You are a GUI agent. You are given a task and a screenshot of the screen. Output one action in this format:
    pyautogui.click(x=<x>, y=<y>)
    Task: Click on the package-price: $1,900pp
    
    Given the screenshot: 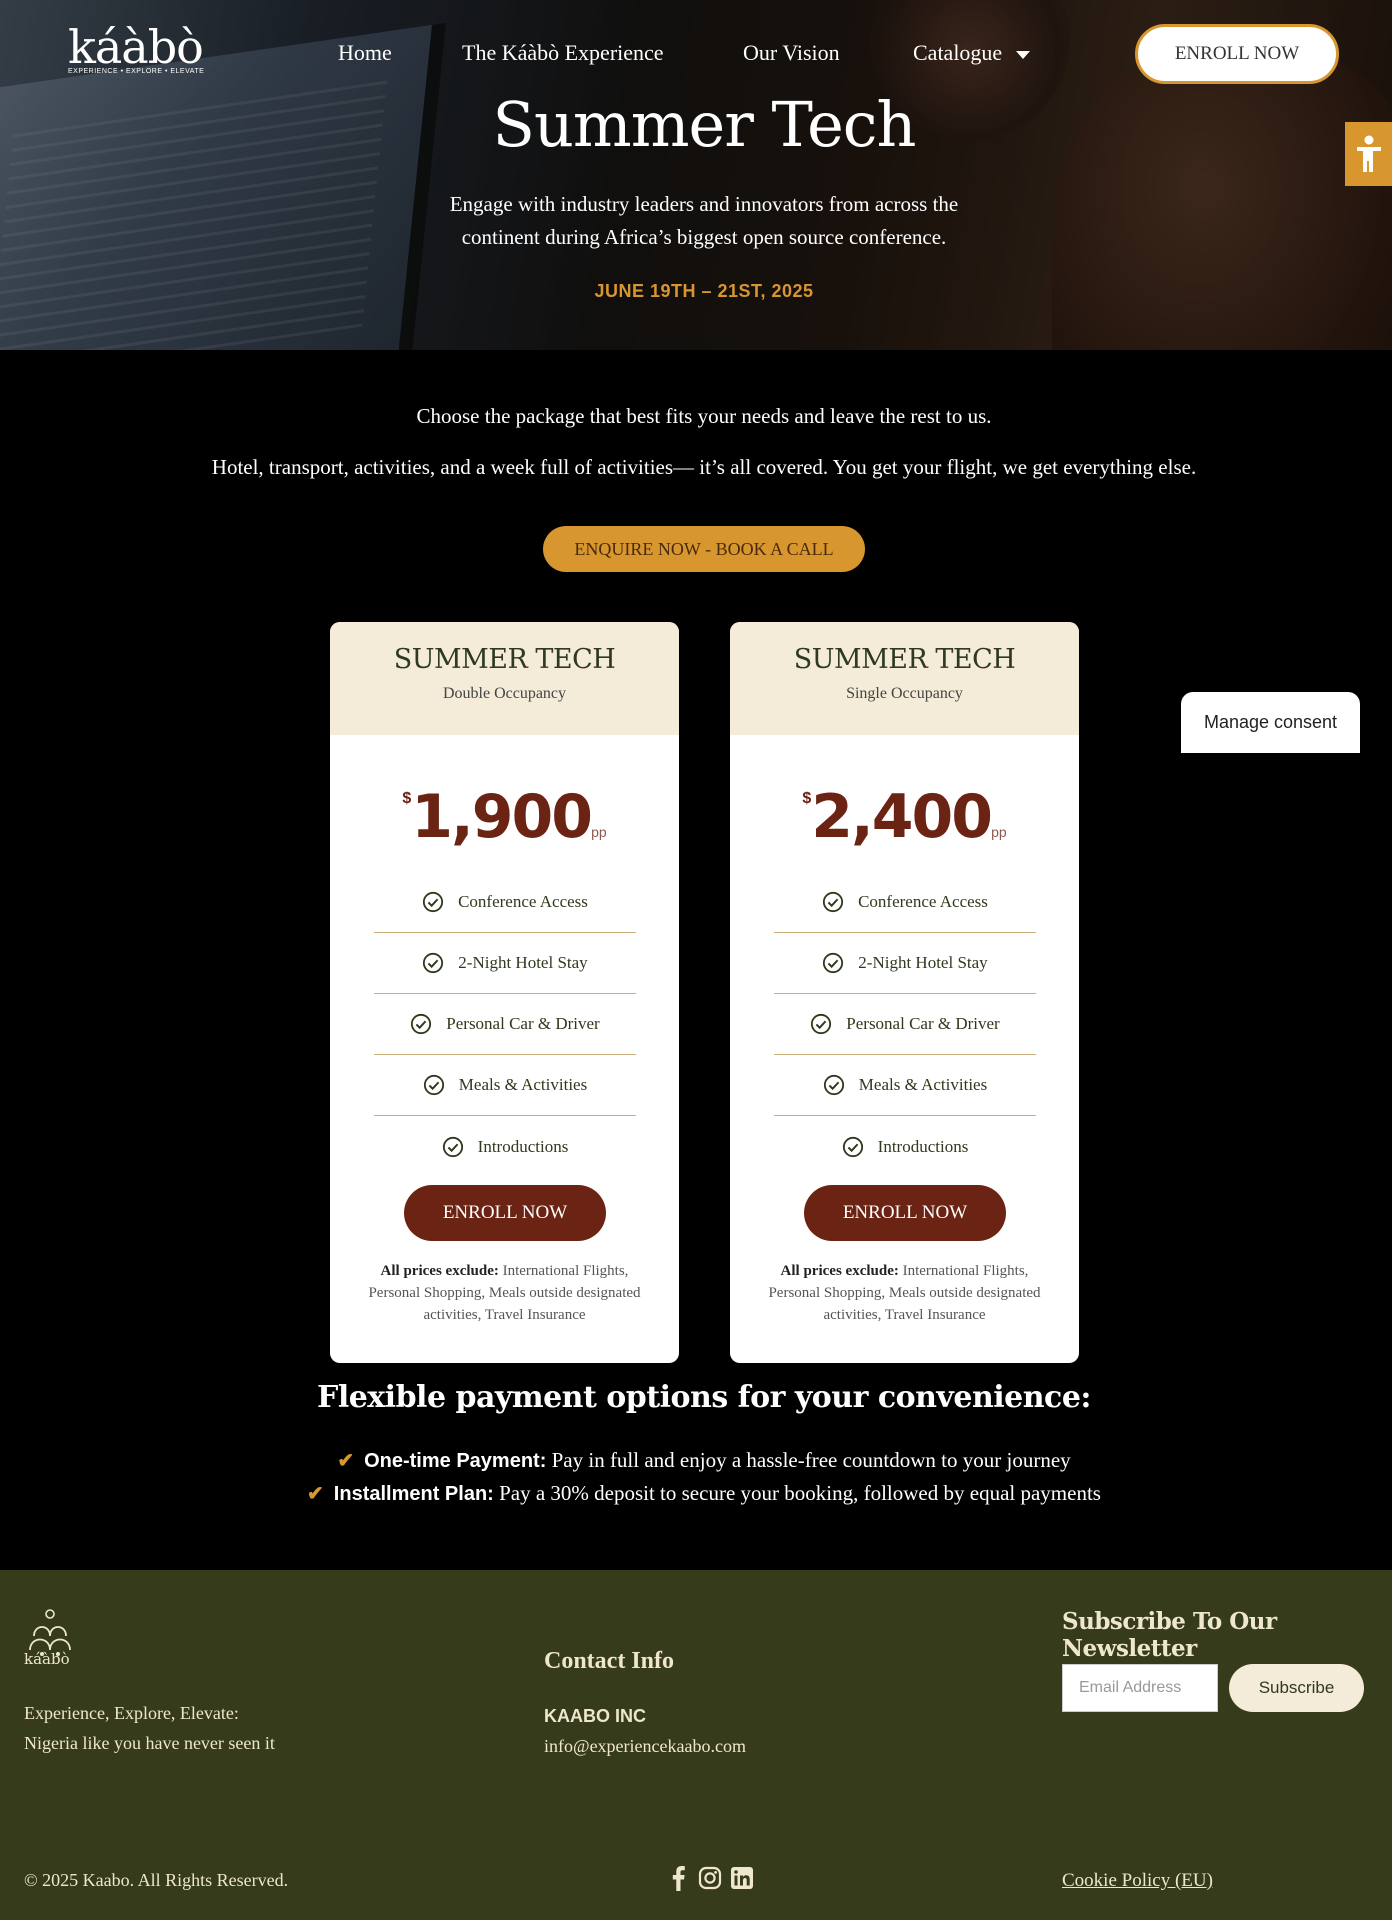 What is the action you would take?
    pyautogui.click(x=504, y=817)
    